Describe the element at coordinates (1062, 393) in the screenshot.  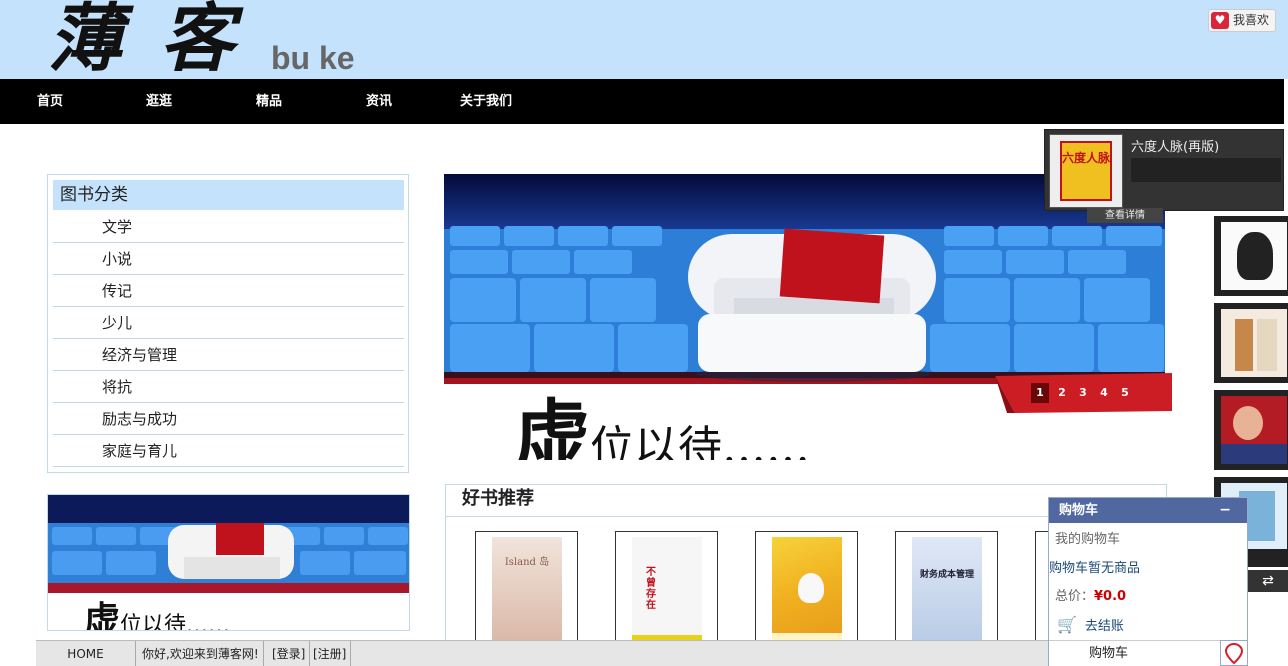
I see `pager-page-2: 2` at that location.